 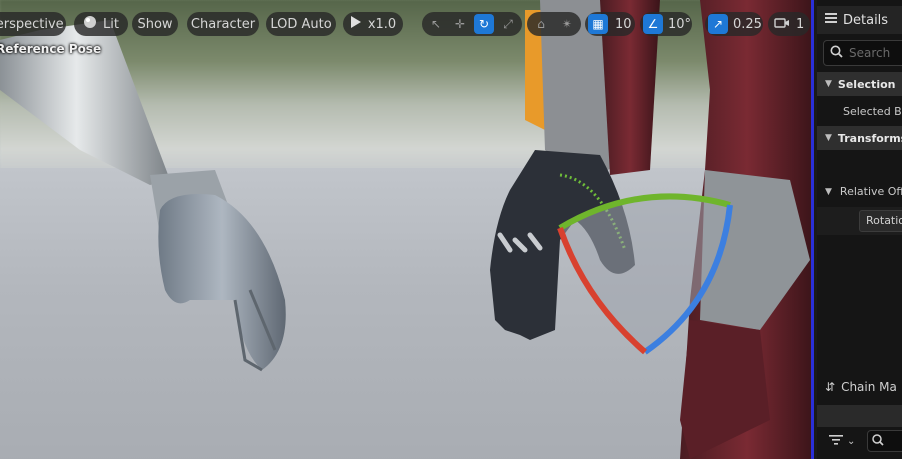 What do you see at coordinates (800, 24) in the screenshot?
I see `camera-speed-value: 1` at bounding box center [800, 24].